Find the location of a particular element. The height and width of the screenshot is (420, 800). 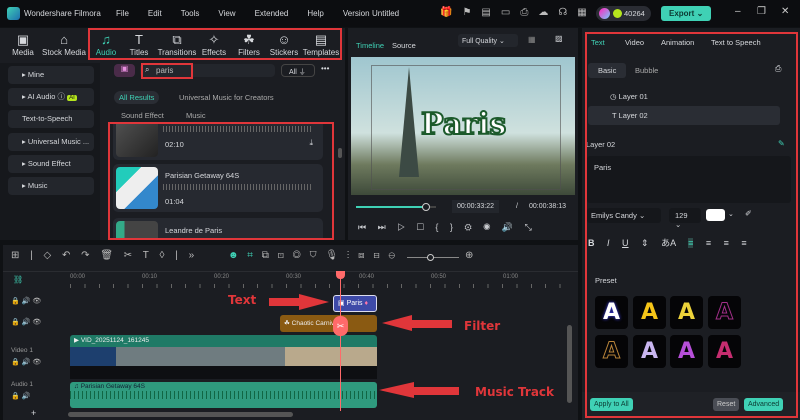

video-thumbnails is located at coordinates (223, 356).